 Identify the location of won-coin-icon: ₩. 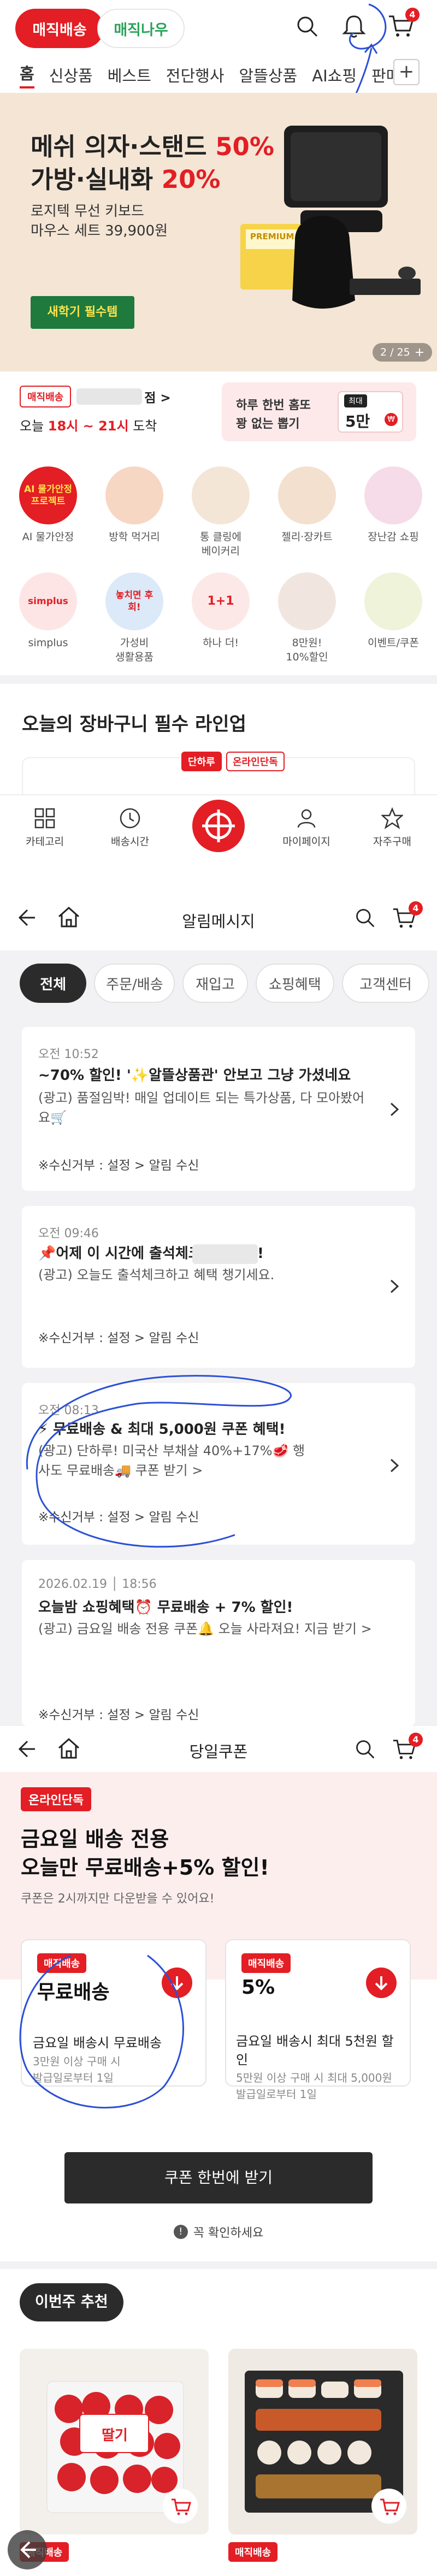
(392, 419).